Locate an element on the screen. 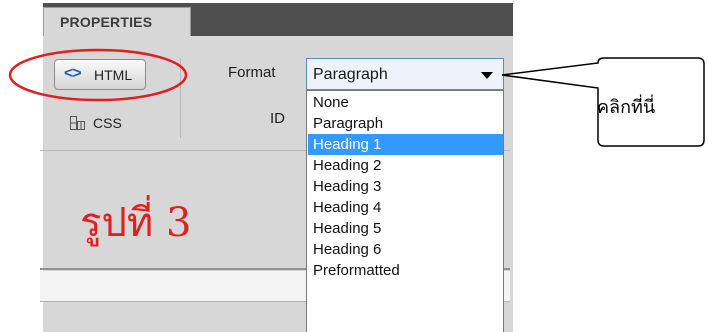  highlight-circle is located at coordinates (98, 75).